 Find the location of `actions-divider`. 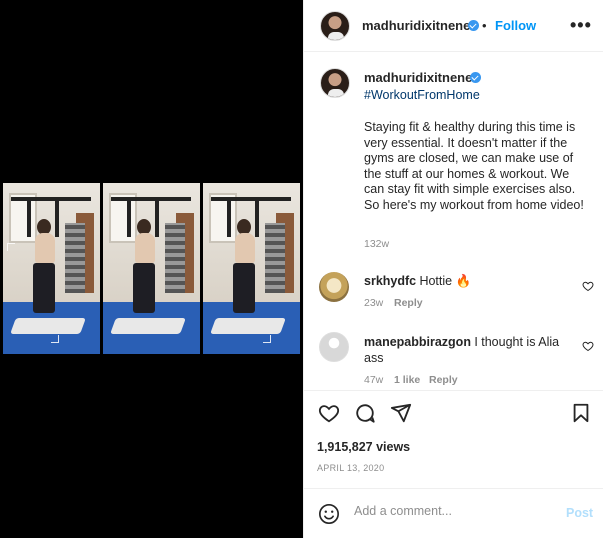

actions-divider is located at coordinates (453, 390).